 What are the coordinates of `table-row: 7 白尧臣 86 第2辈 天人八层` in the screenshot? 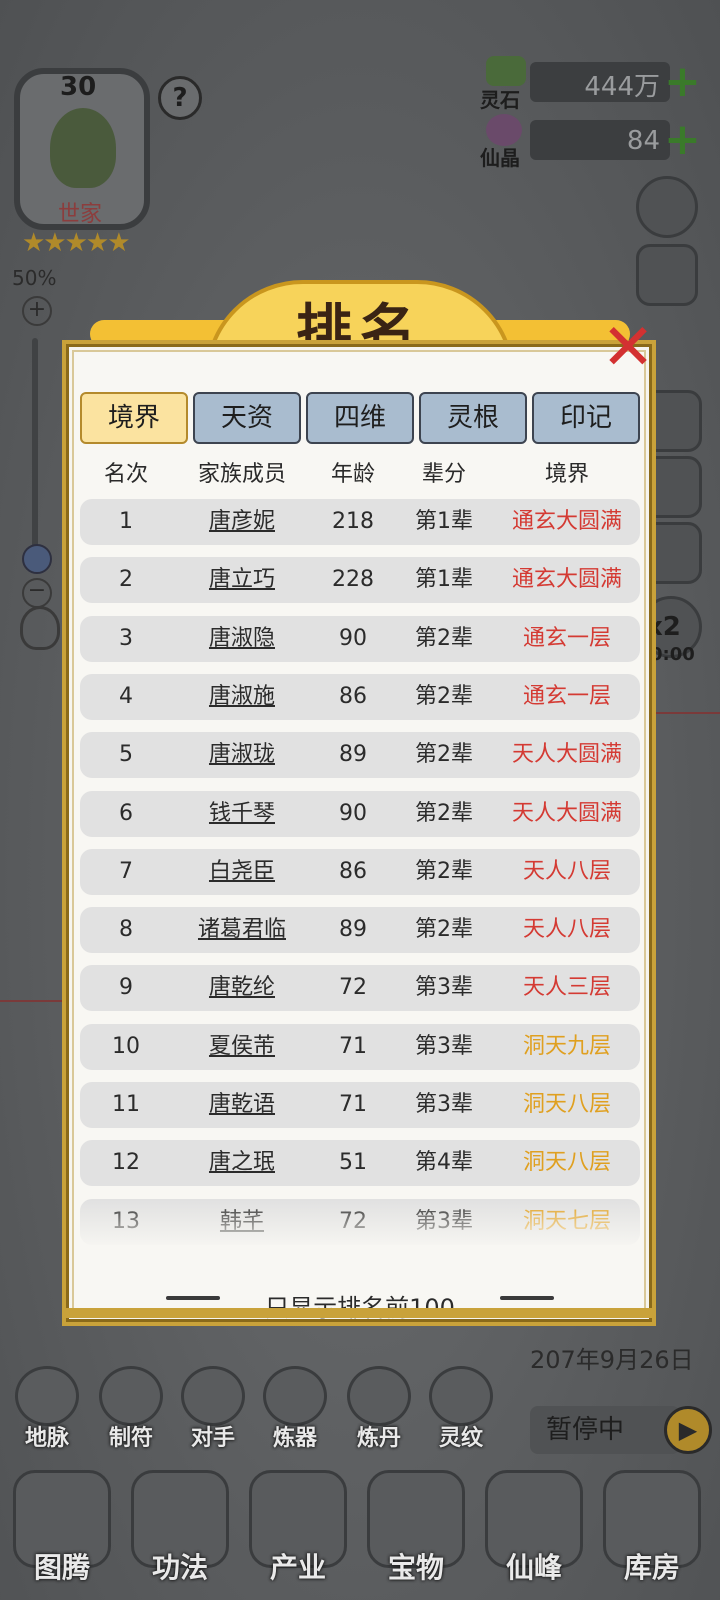 It's located at (360, 871).